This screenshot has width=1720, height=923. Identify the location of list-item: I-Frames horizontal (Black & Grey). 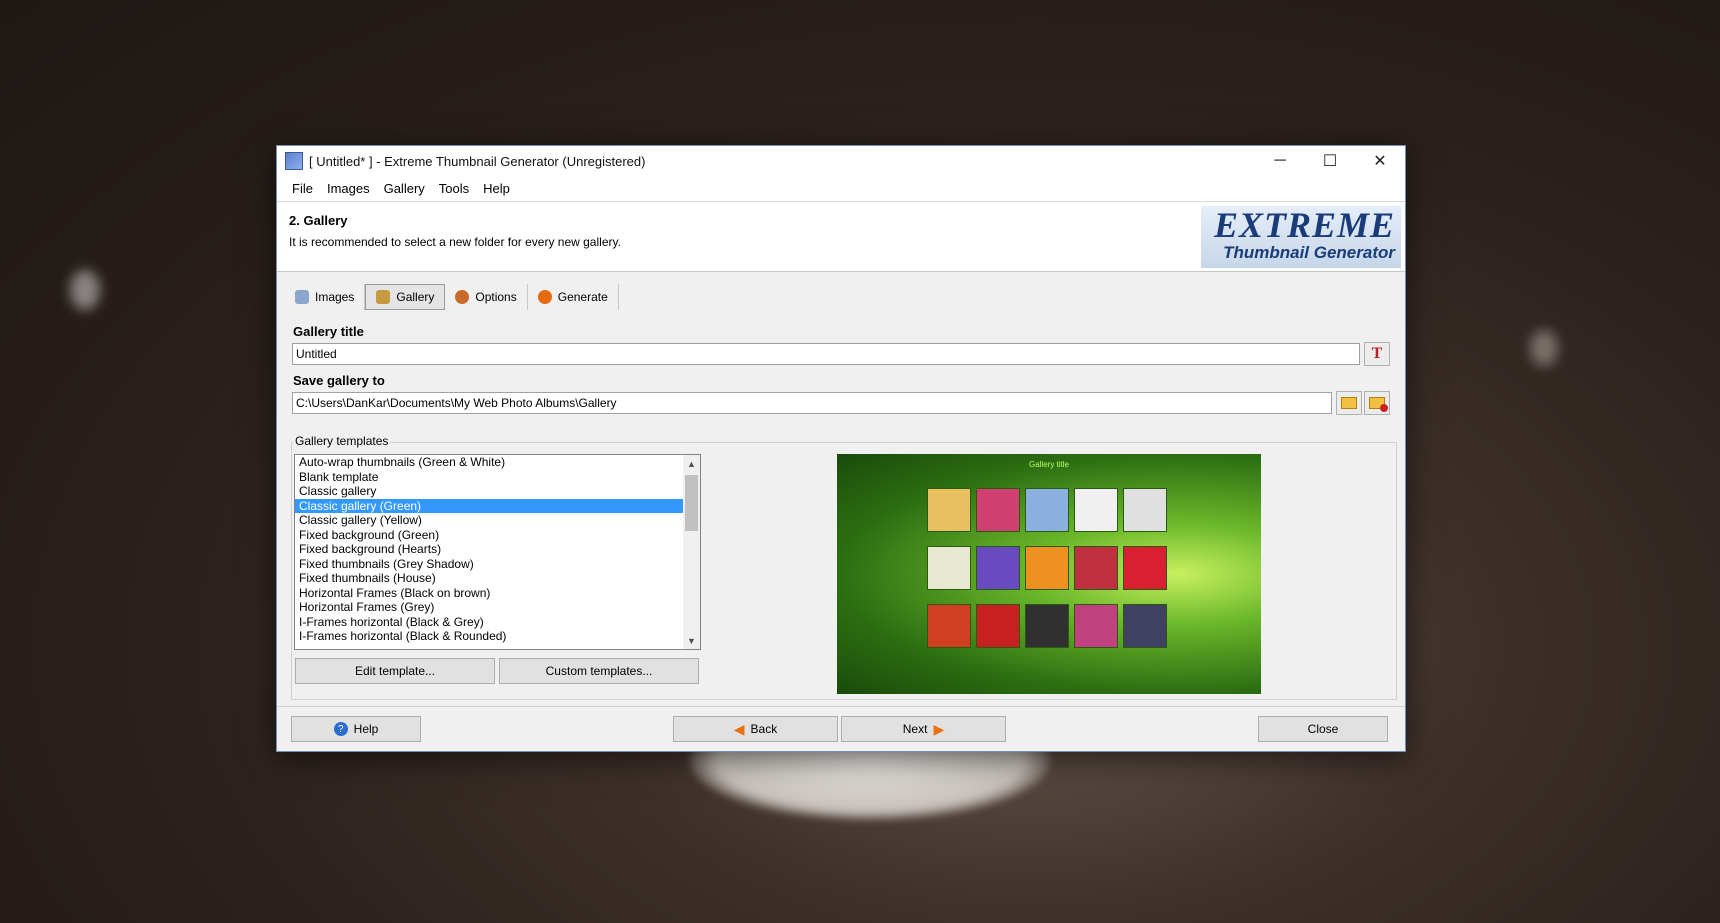
(489, 622).